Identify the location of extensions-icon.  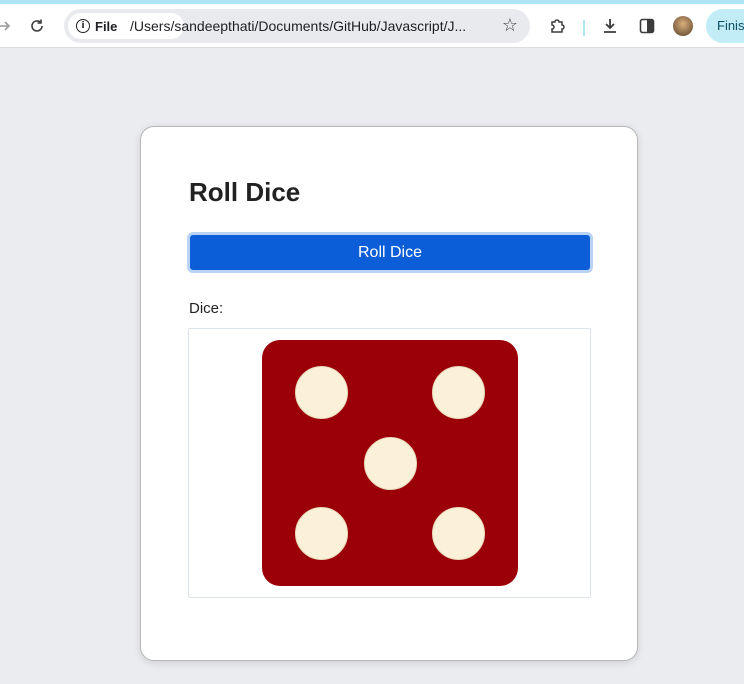
(557, 26).